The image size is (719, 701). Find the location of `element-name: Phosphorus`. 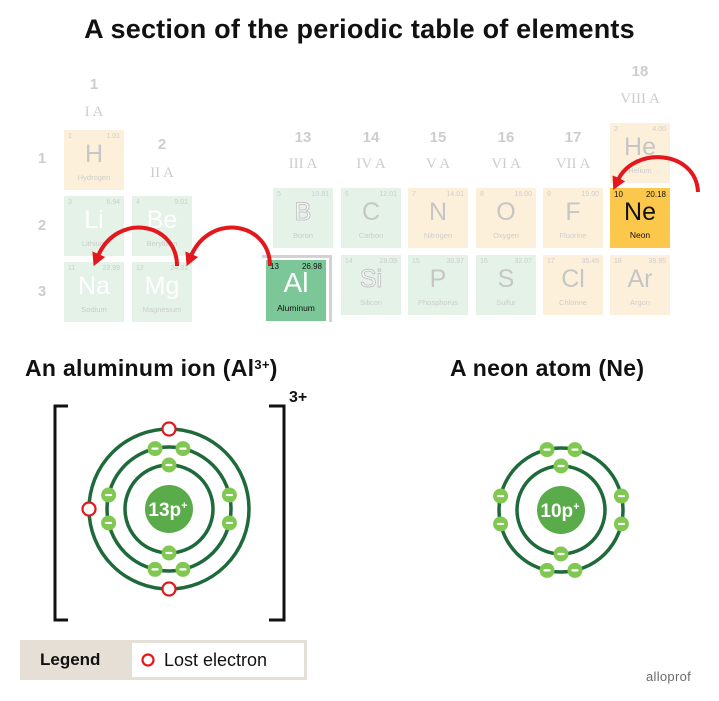

element-name: Phosphorus is located at coordinates (438, 302).